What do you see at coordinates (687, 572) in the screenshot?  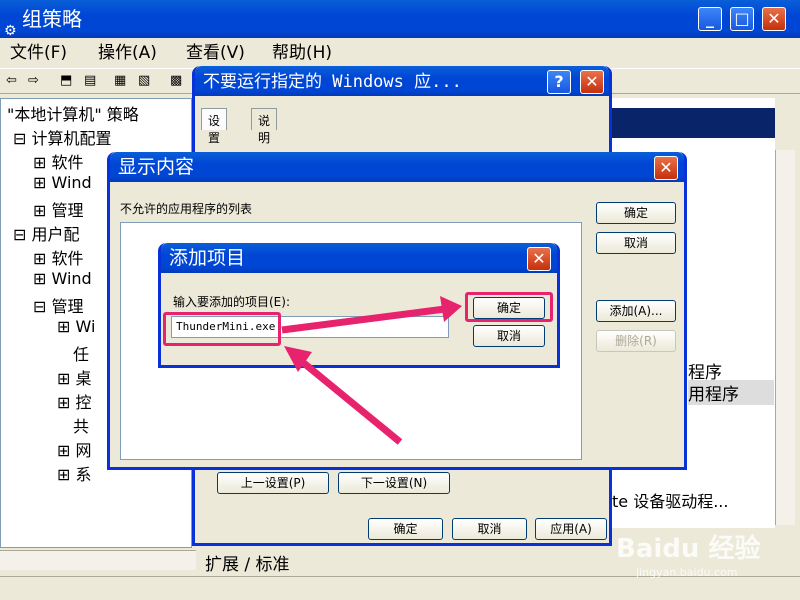 I see `watermark-url: jingyan.baidu.com` at bounding box center [687, 572].